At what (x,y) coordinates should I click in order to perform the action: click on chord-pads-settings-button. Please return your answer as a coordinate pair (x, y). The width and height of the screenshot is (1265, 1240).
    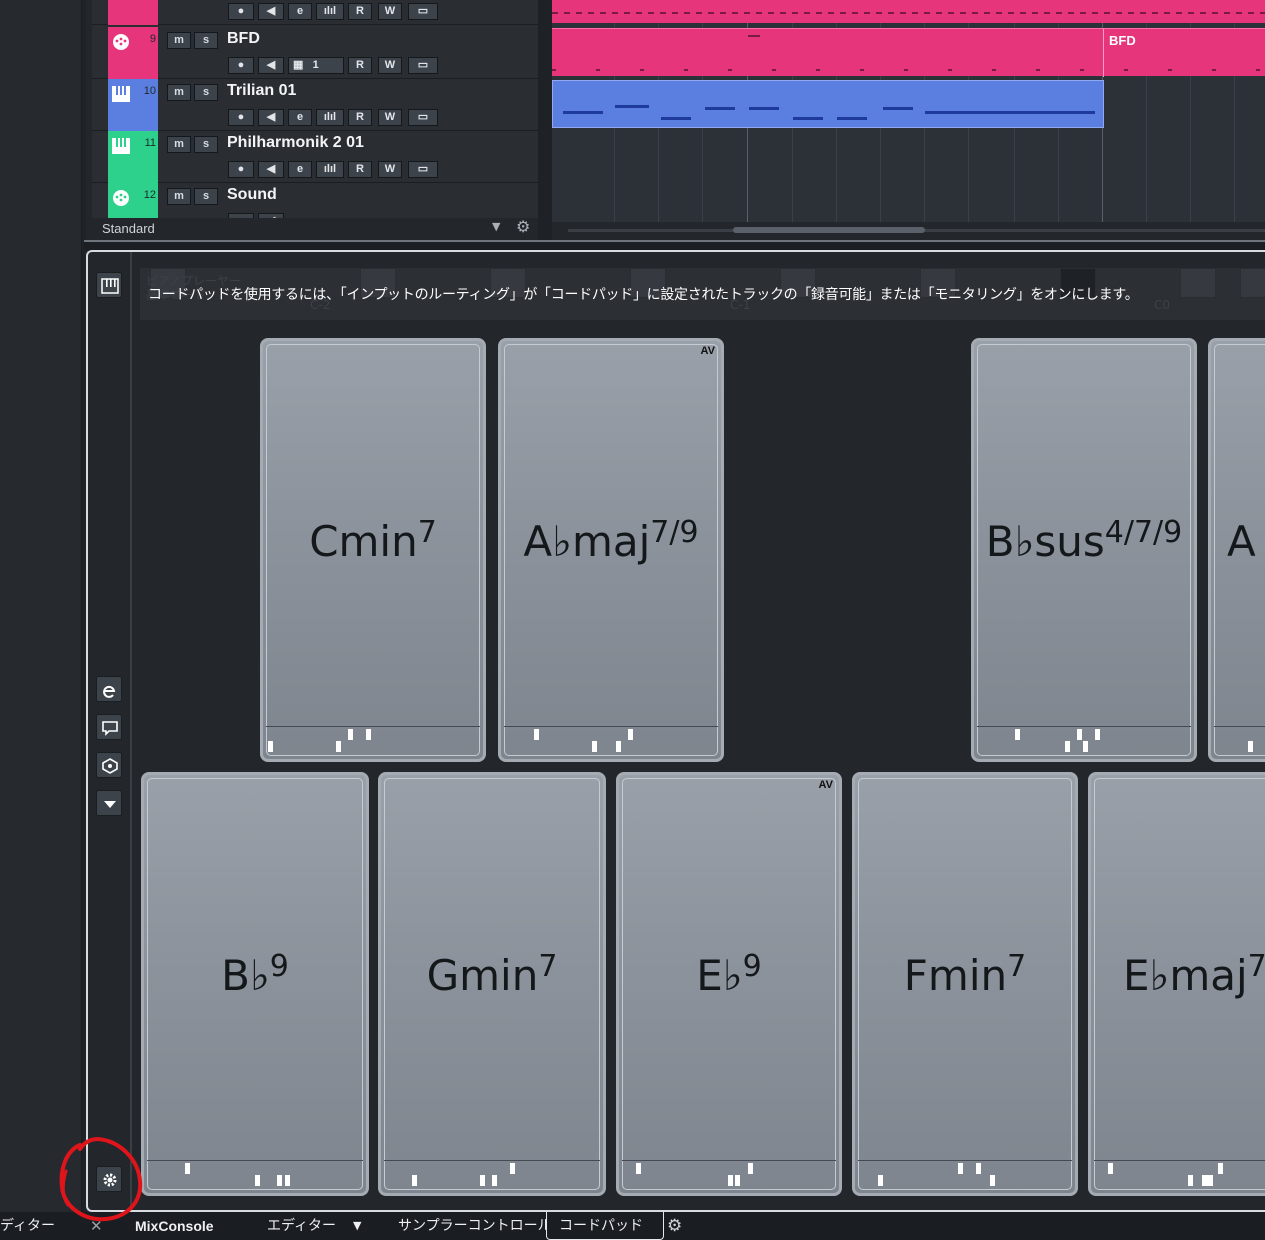
    Looking at the image, I should click on (109, 1179).